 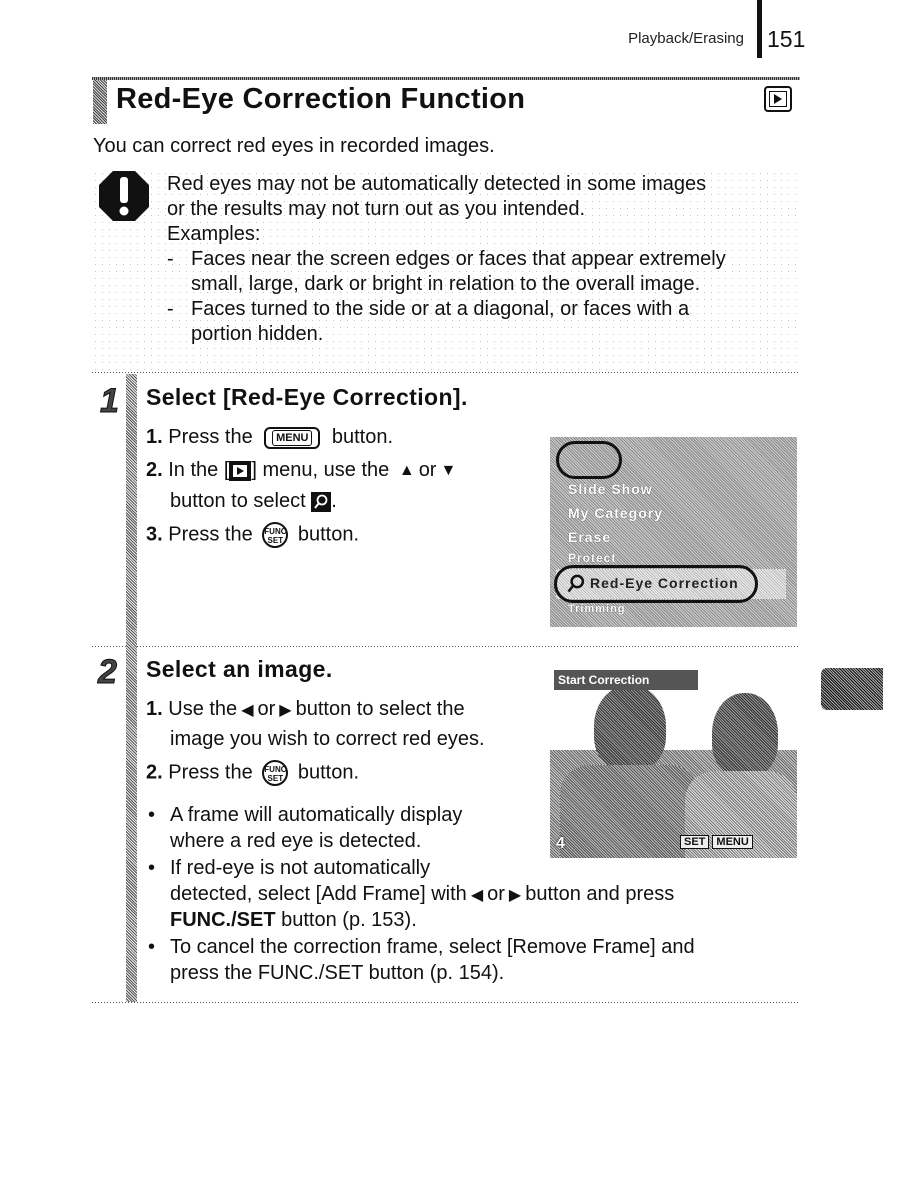 I want to click on screen-controls: SET MENU, so click(x=716, y=842).